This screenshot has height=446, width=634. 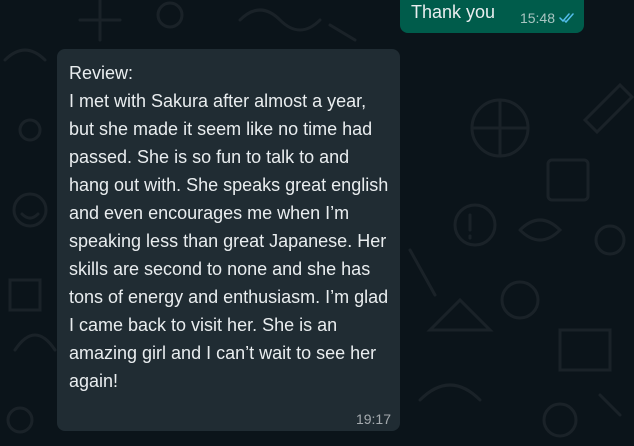 I want to click on message-meta: 15:48, so click(x=547, y=18).